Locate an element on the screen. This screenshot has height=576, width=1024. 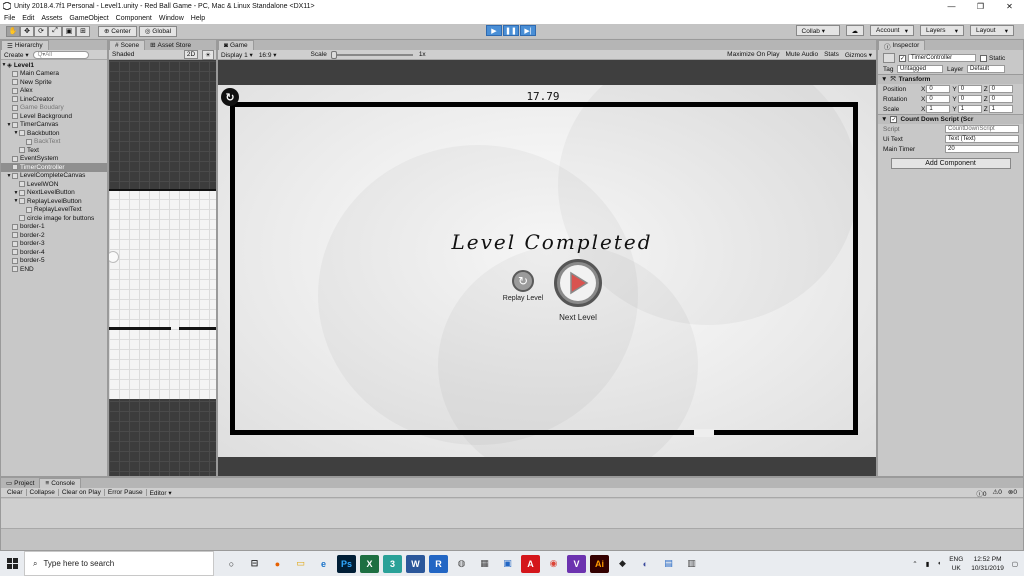
notifications-icon: ▢ is located at coordinates (1015, 564).